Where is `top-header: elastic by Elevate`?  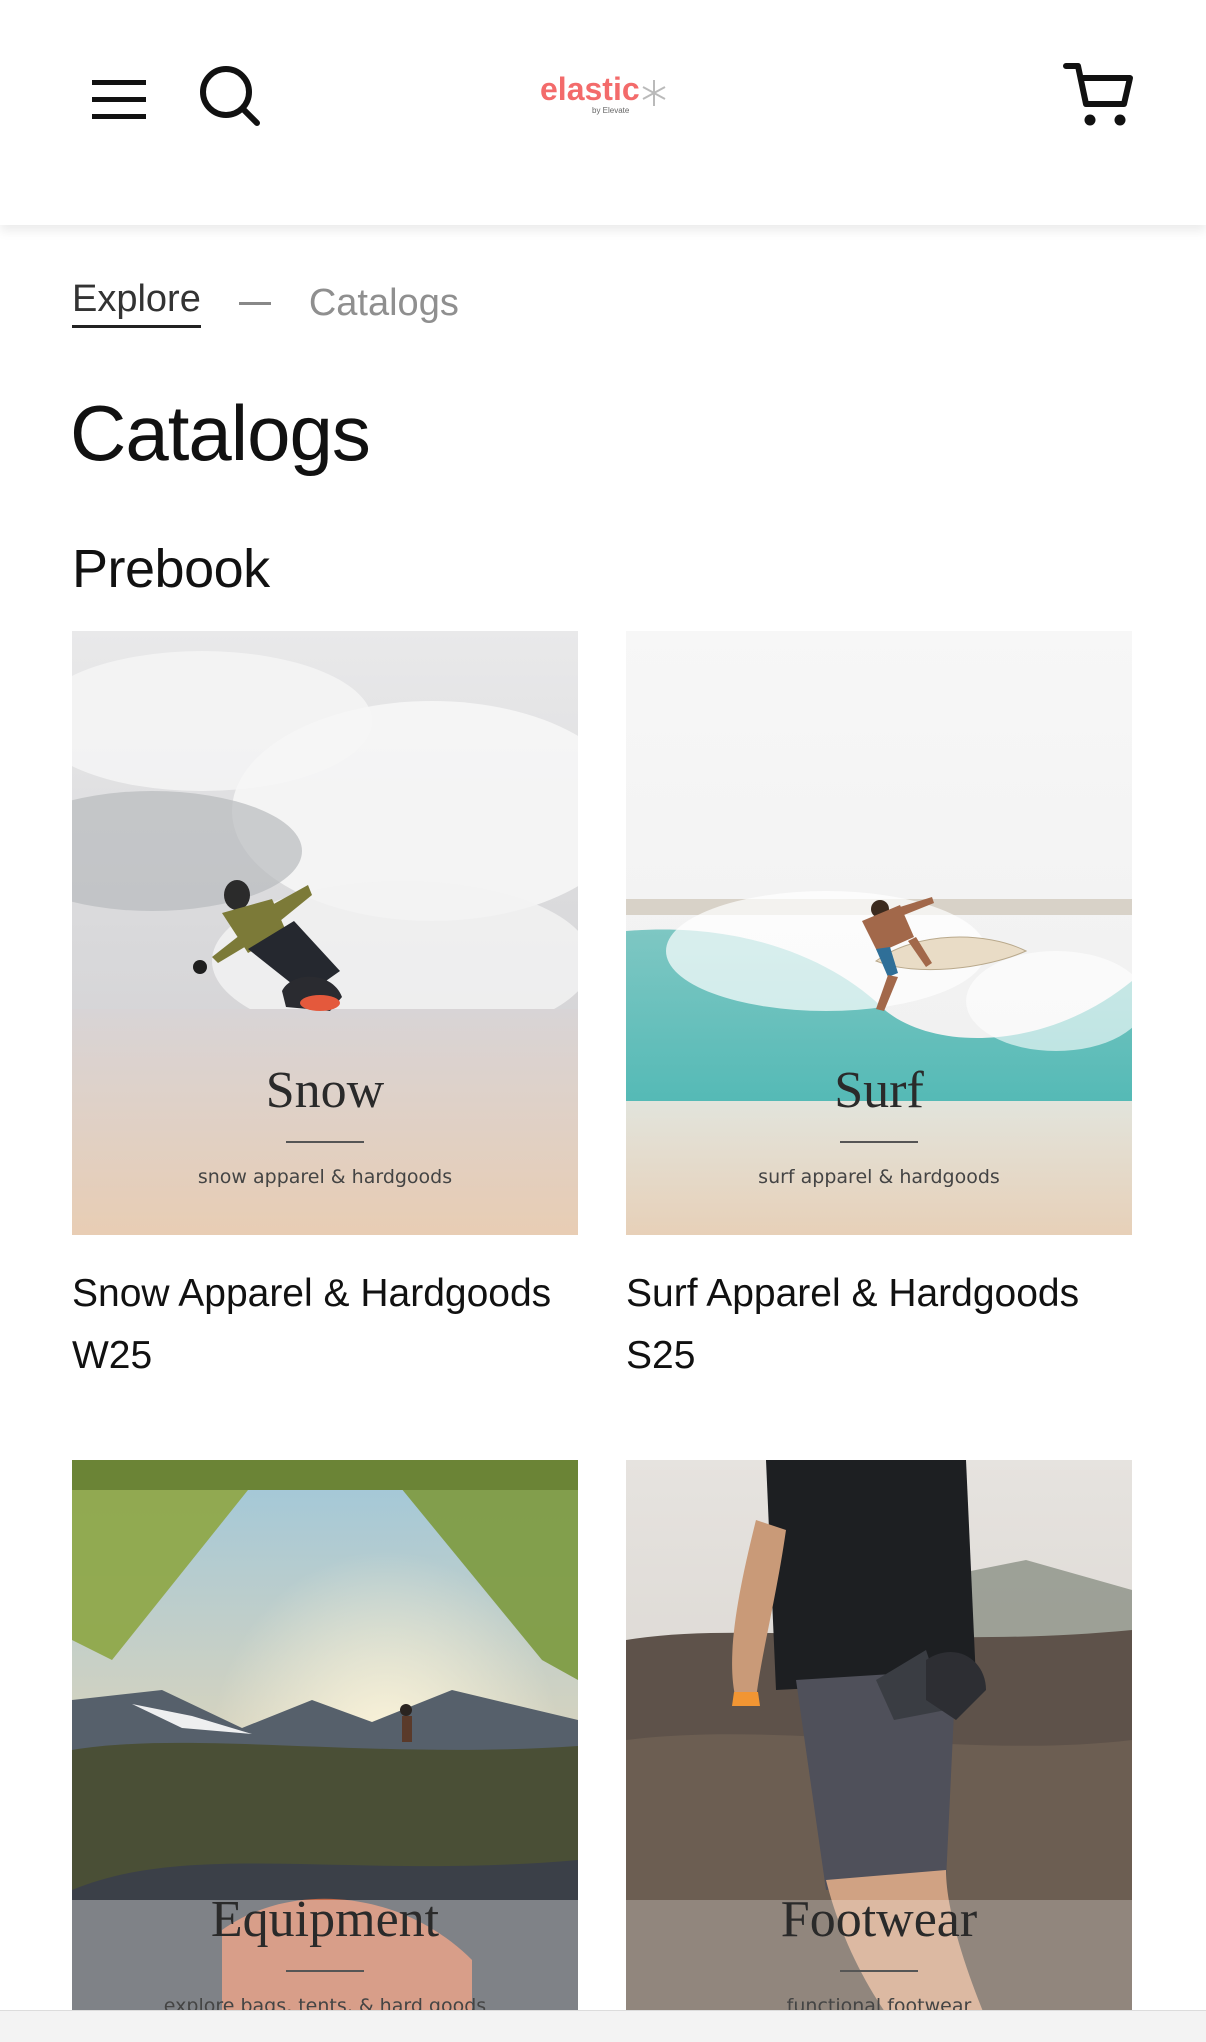 top-header: elastic by Elevate is located at coordinates (603, 112).